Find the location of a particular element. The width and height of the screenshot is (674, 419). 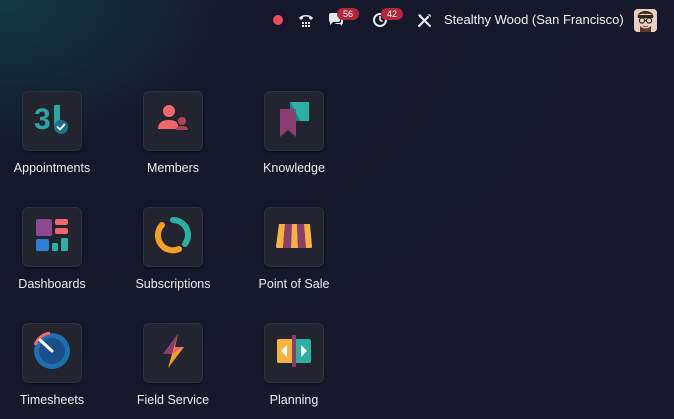

dashboards-icon is located at coordinates (52, 237).